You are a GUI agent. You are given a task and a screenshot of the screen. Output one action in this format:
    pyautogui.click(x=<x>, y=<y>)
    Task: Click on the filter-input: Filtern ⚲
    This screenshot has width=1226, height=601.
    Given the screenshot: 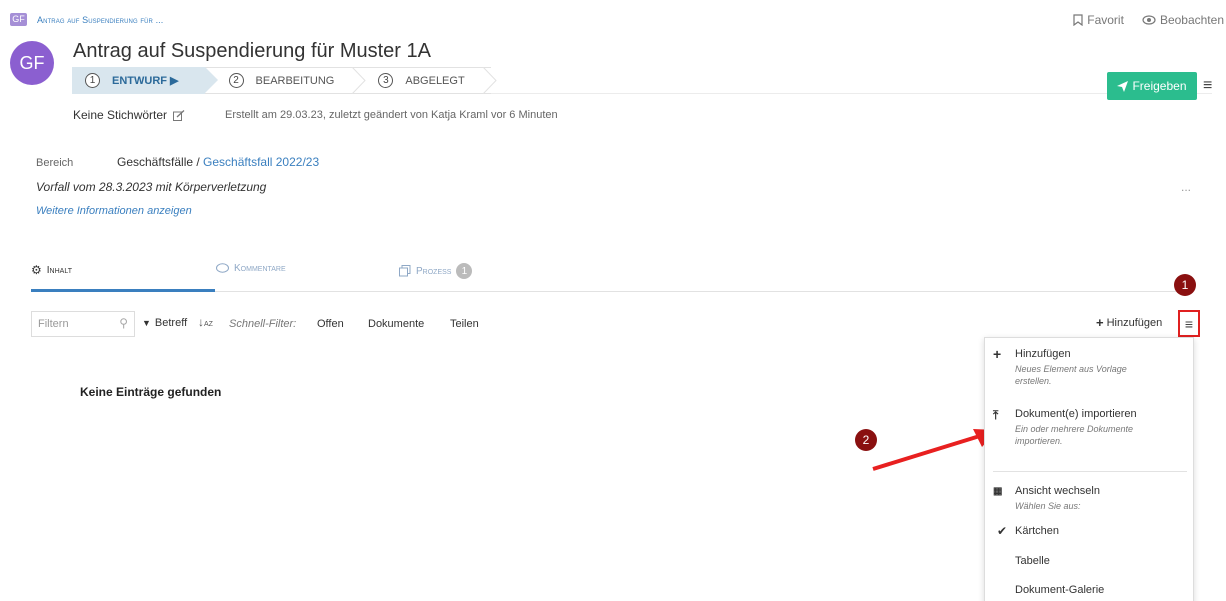 What is the action you would take?
    pyautogui.click(x=83, y=324)
    